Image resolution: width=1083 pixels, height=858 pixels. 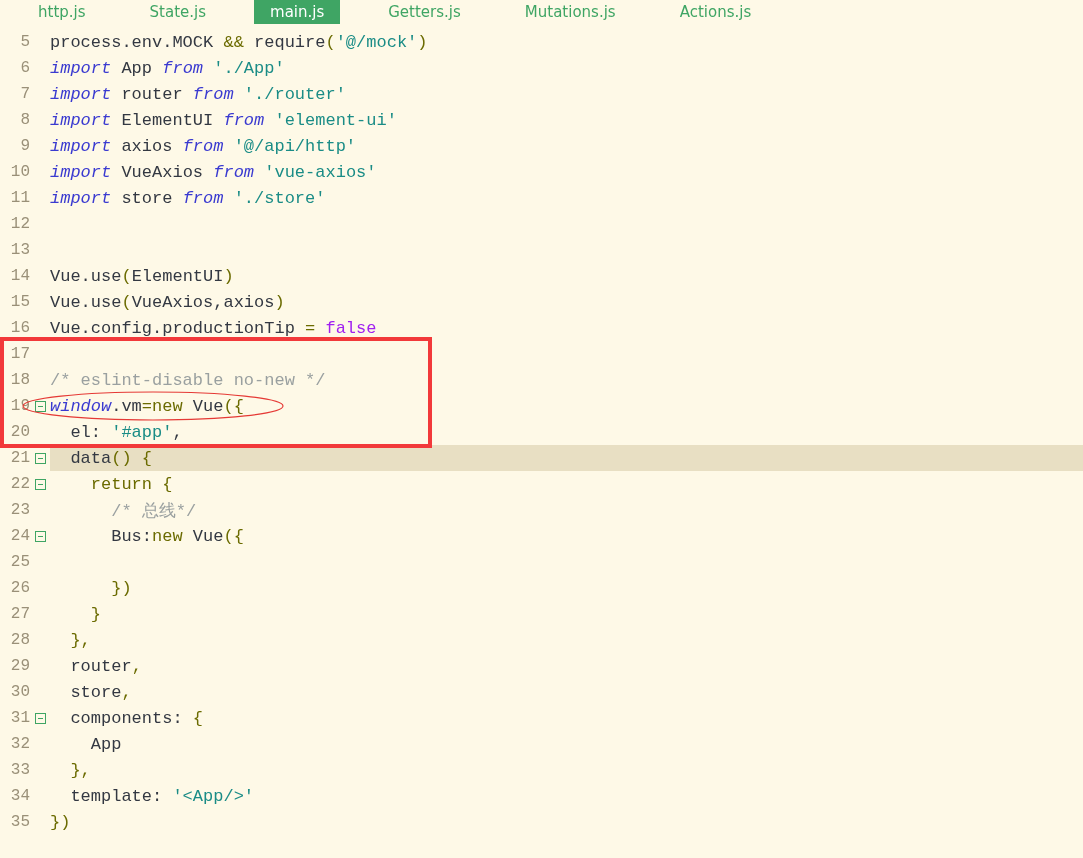 What do you see at coordinates (19, 692) in the screenshot?
I see `line-number: 30` at bounding box center [19, 692].